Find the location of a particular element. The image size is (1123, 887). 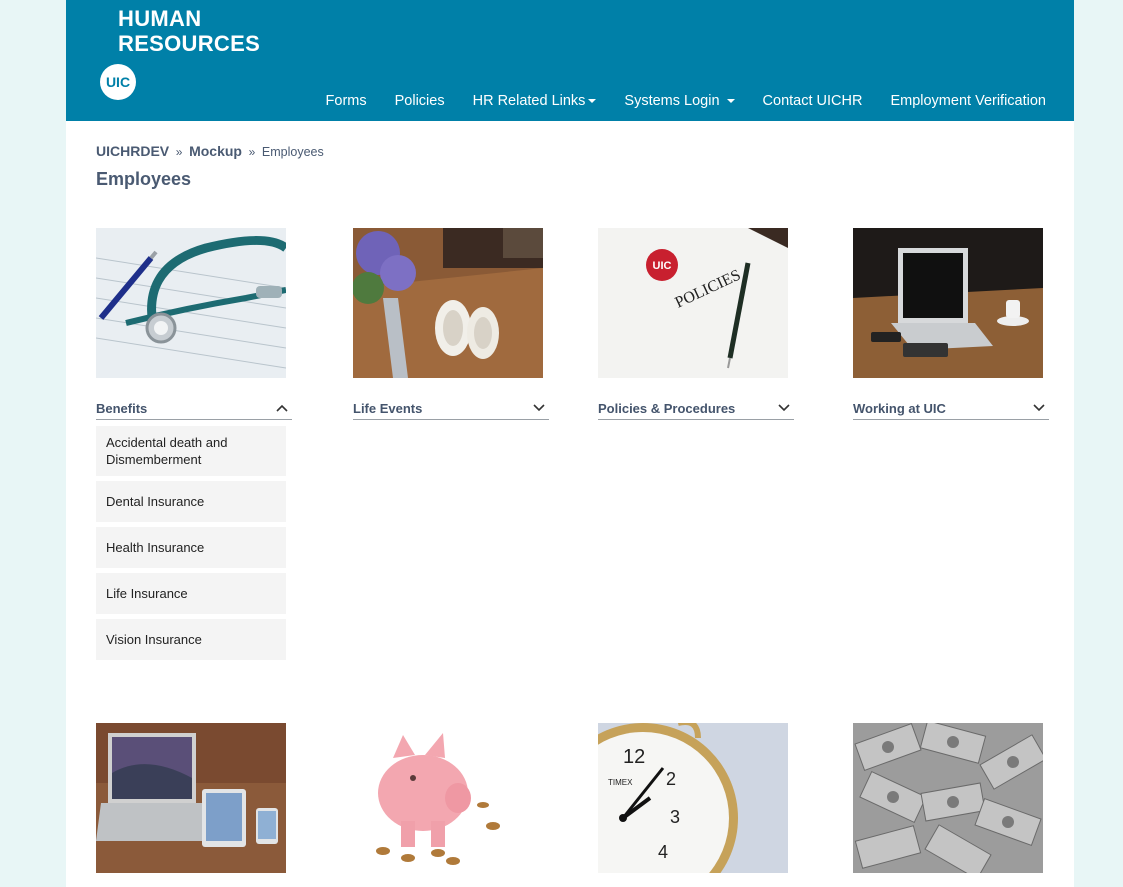

nav-policies: Policies is located at coordinates (420, 101).